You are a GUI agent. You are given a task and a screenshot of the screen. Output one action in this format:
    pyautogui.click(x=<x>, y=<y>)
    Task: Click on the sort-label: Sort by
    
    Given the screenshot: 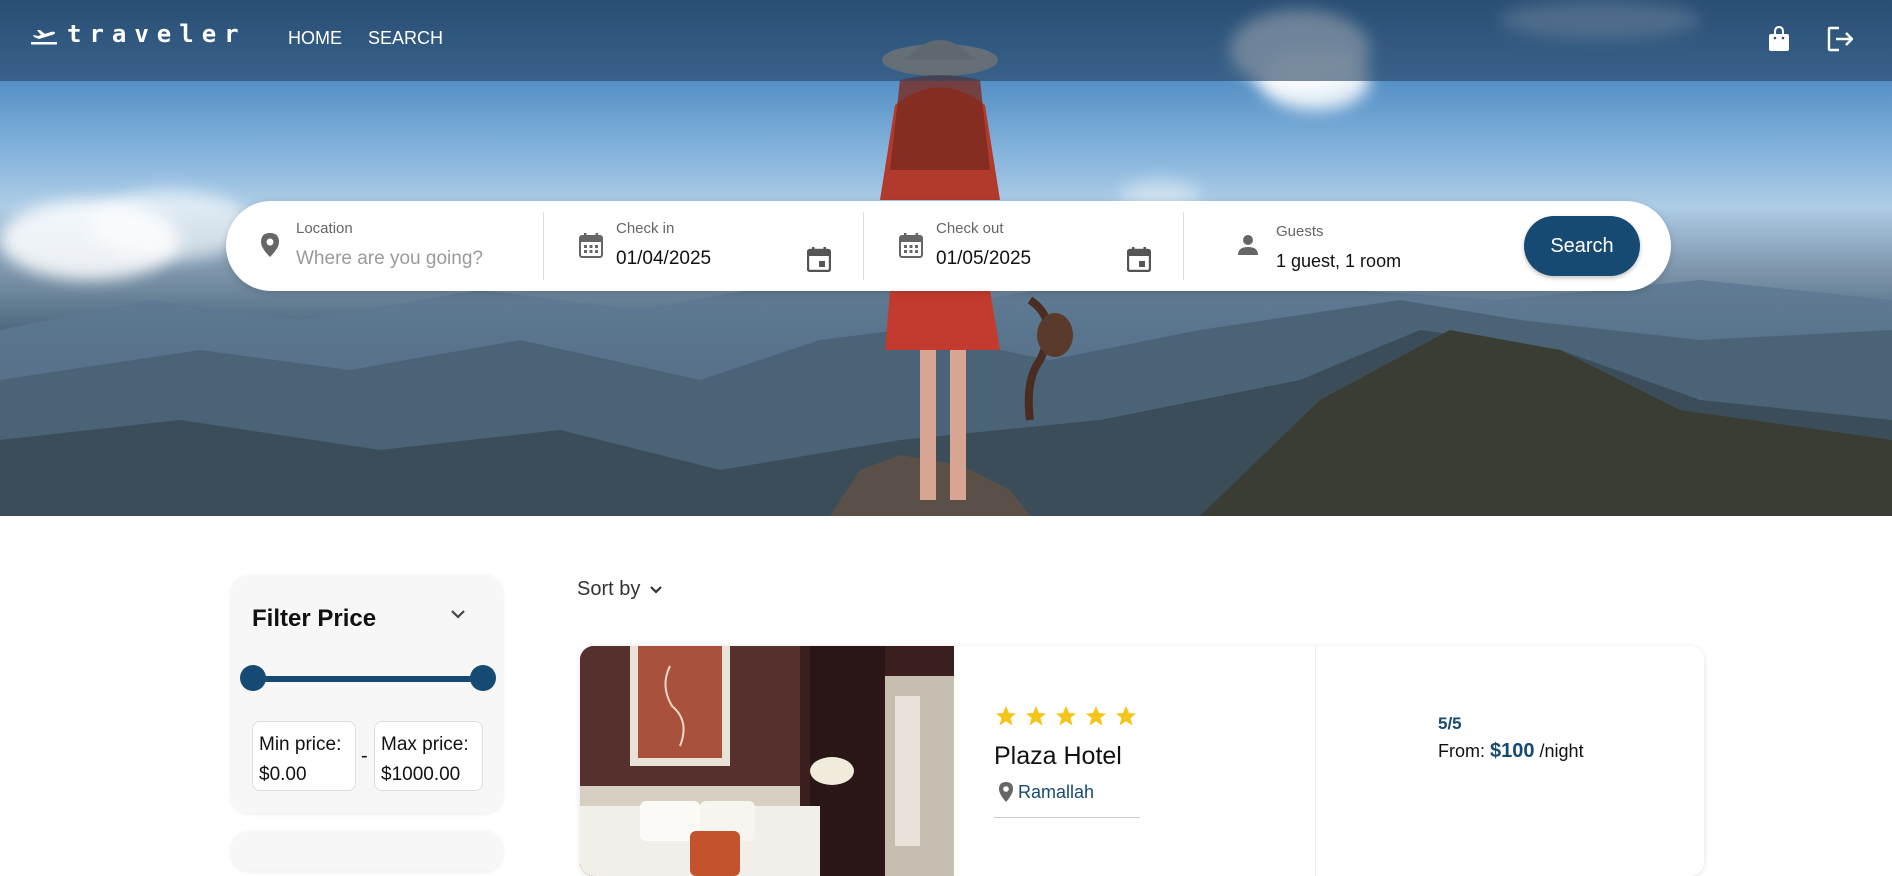 What is the action you would take?
    pyautogui.click(x=609, y=589)
    